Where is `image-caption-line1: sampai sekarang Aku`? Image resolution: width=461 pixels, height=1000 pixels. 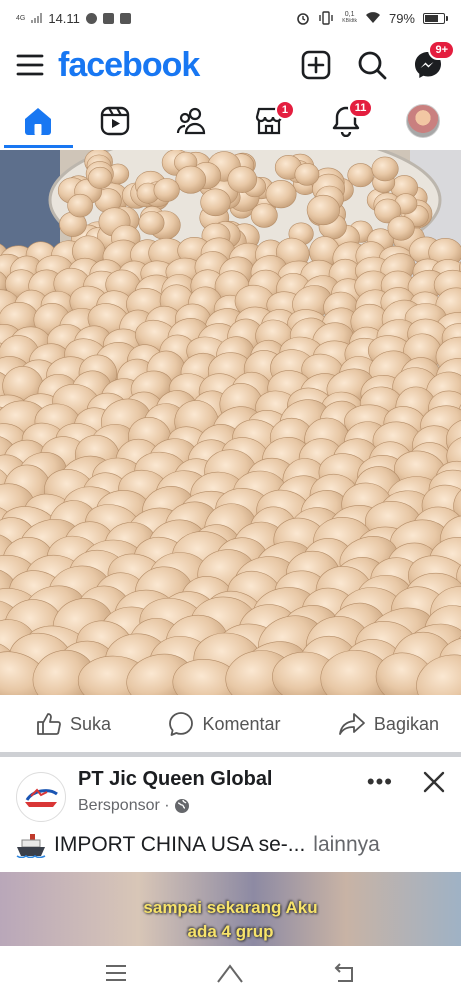
image-caption-line1: sampai sekarang Aku is located at coordinates (230, 907).